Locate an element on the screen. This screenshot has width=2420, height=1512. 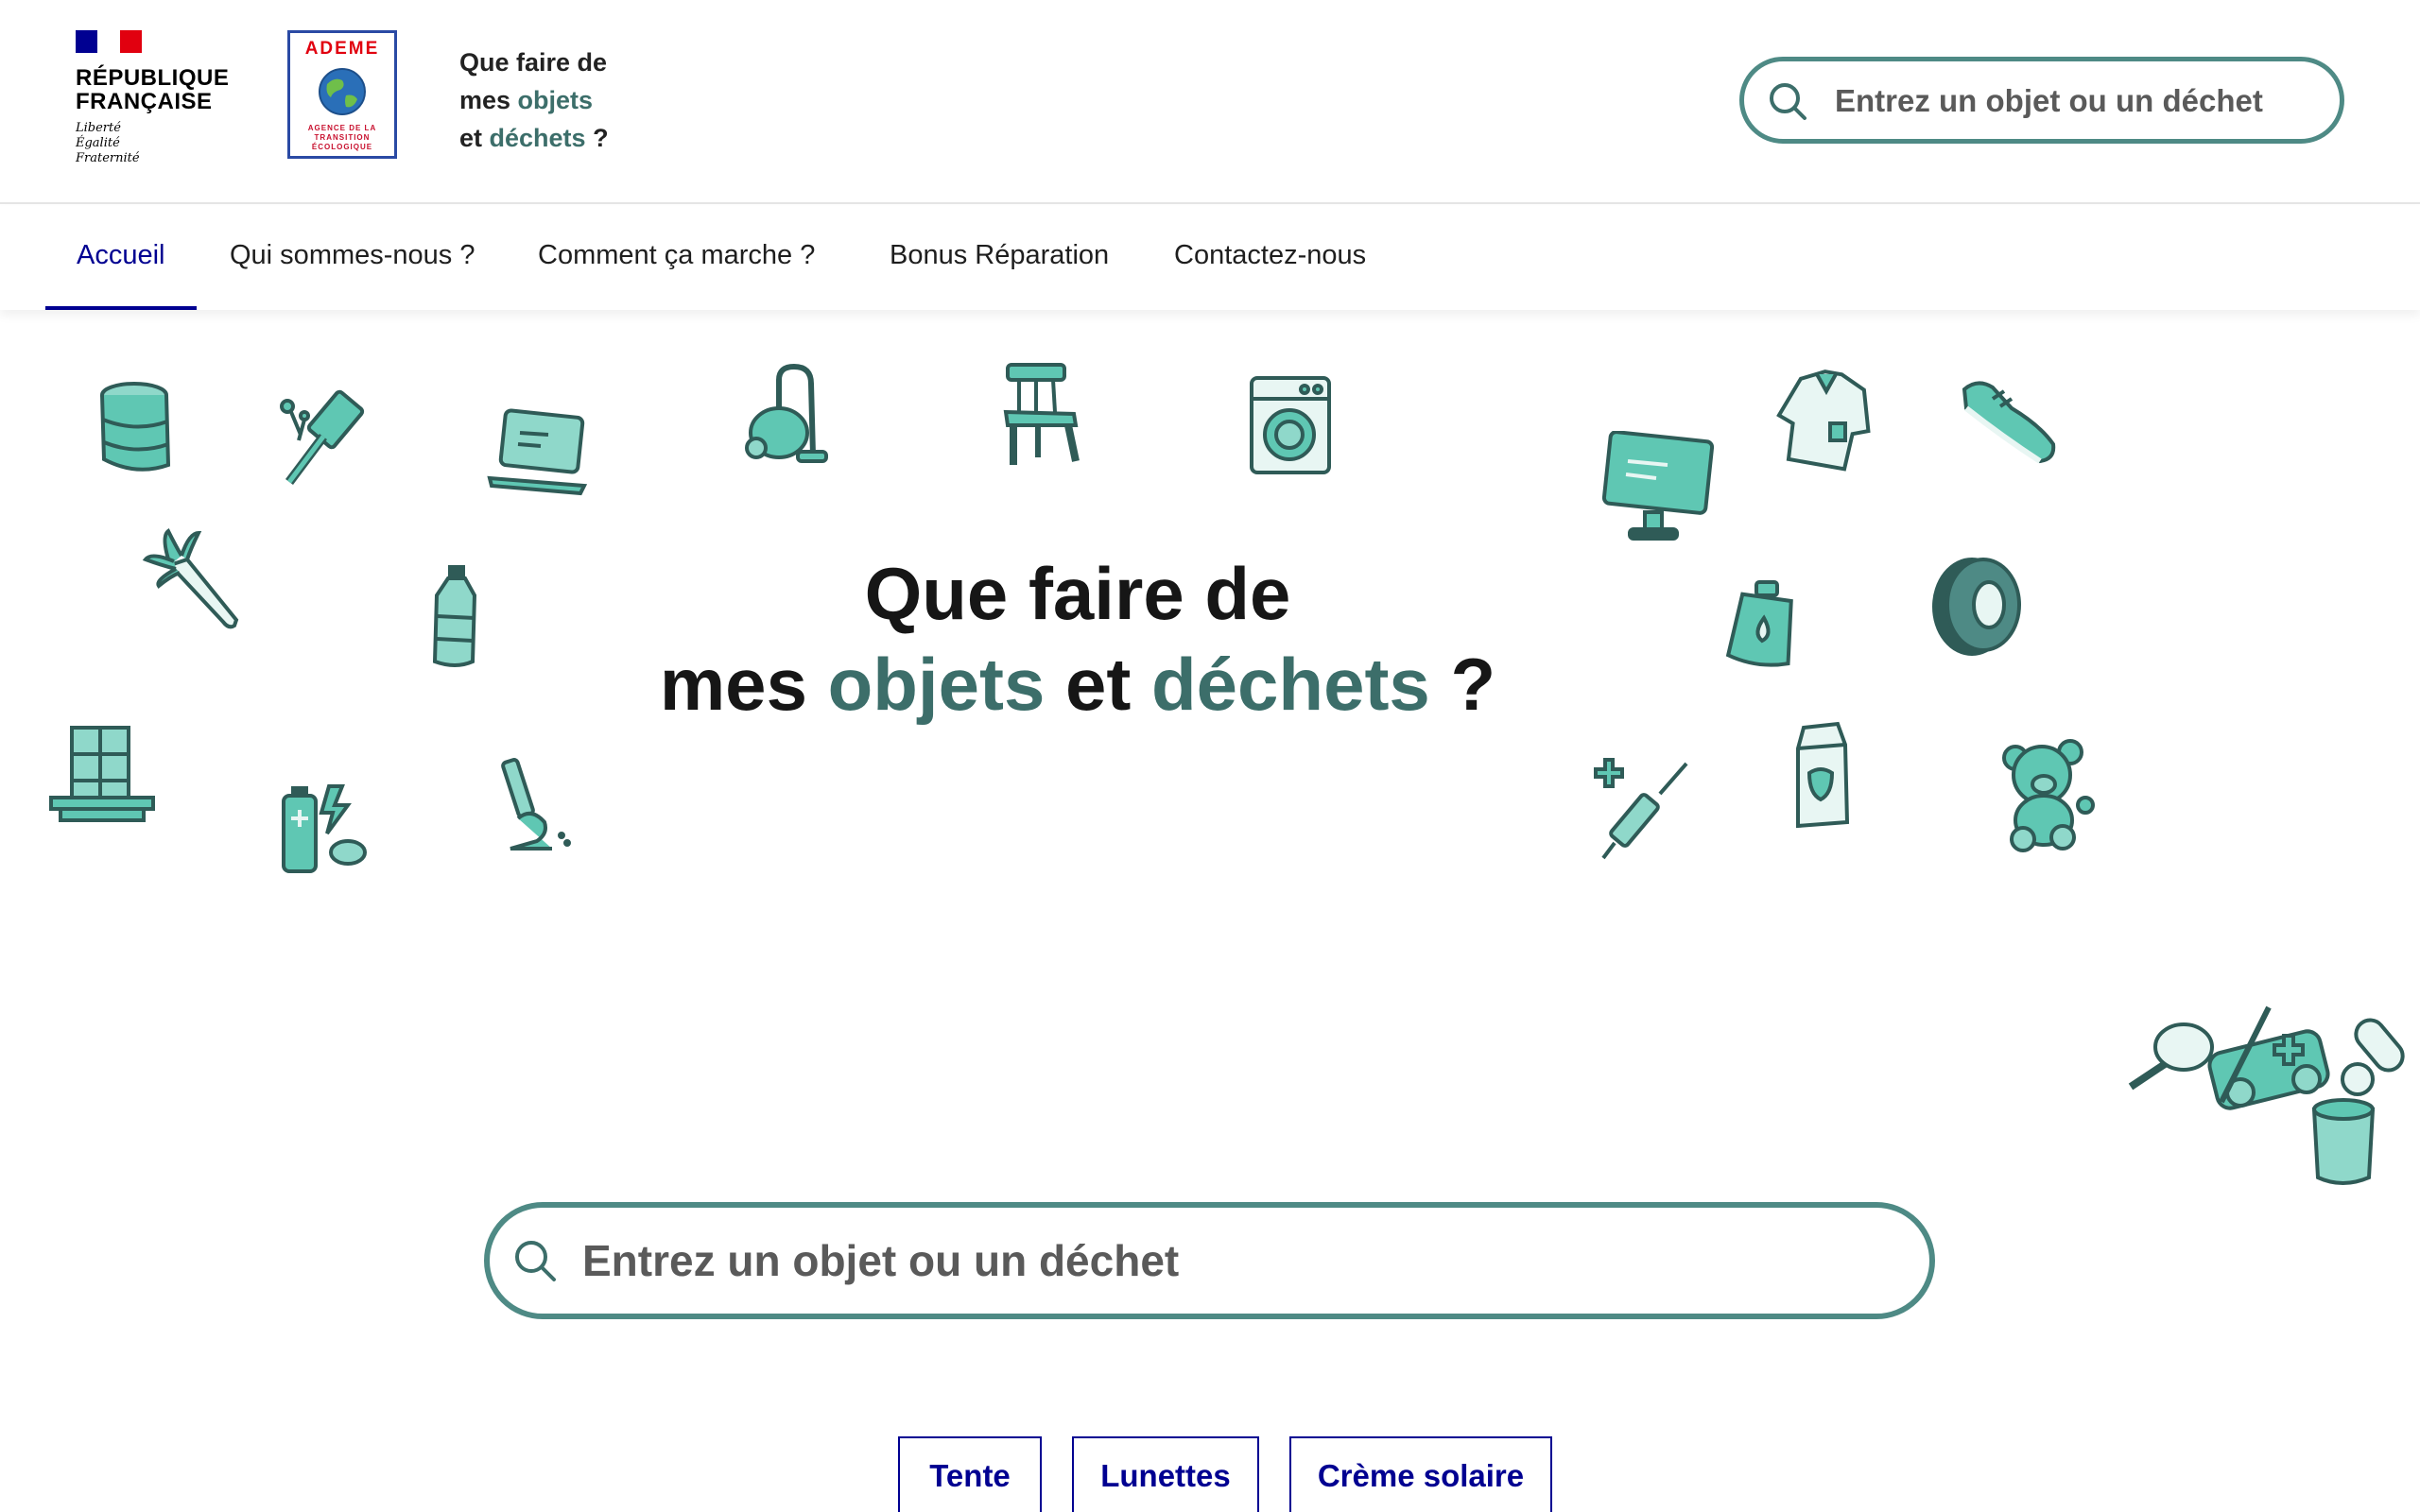
suggestion-chips: Tente Lunettes Crème solaire is located at coordinates (1210, 1474).